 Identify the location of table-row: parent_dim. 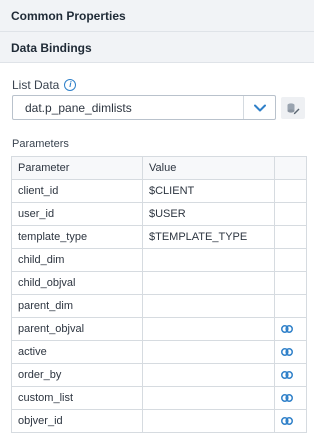
(159, 306).